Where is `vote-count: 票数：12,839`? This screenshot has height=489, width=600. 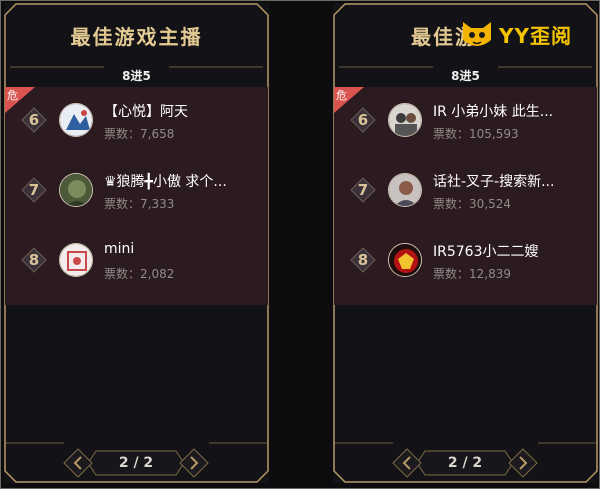 vote-count: 票数：12,839 is located at coordinates (472, 274).